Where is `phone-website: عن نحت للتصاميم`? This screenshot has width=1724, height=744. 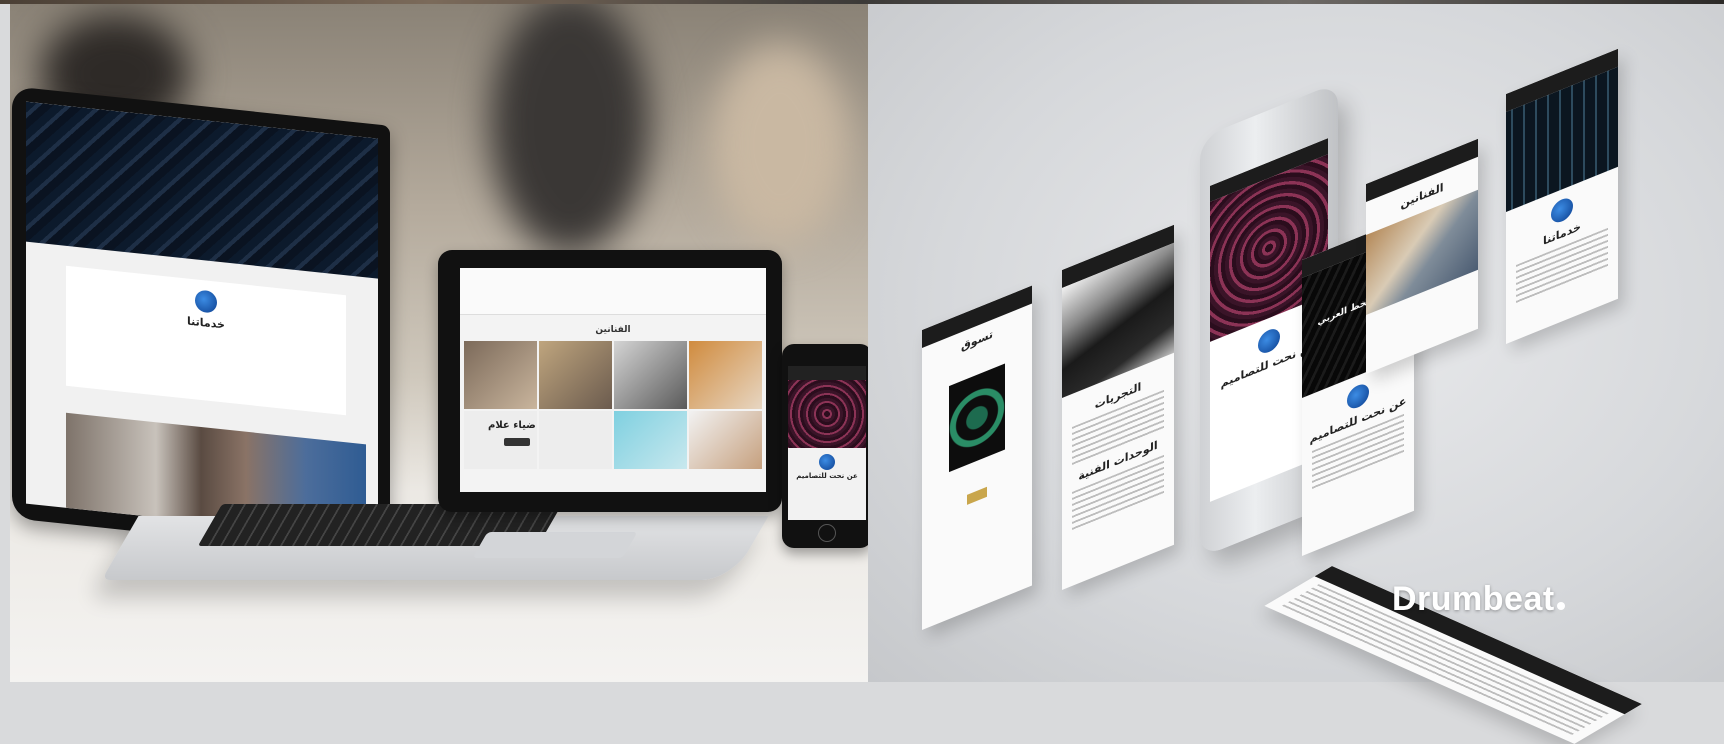 phone-website: عن نحت للتصاميم is located at coordinates (827, 443).